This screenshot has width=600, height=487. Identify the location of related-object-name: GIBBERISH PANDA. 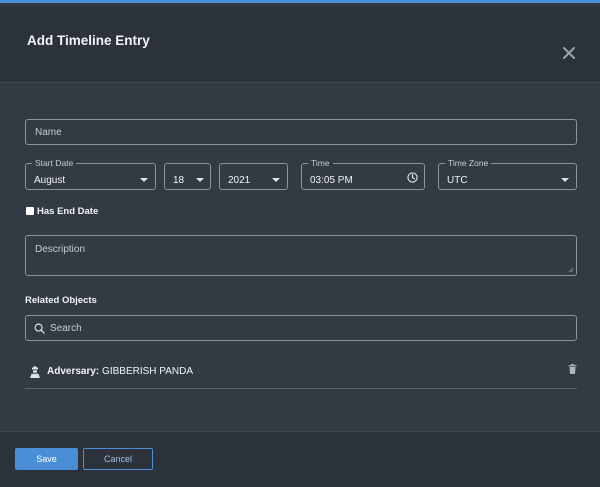
(147, 371).